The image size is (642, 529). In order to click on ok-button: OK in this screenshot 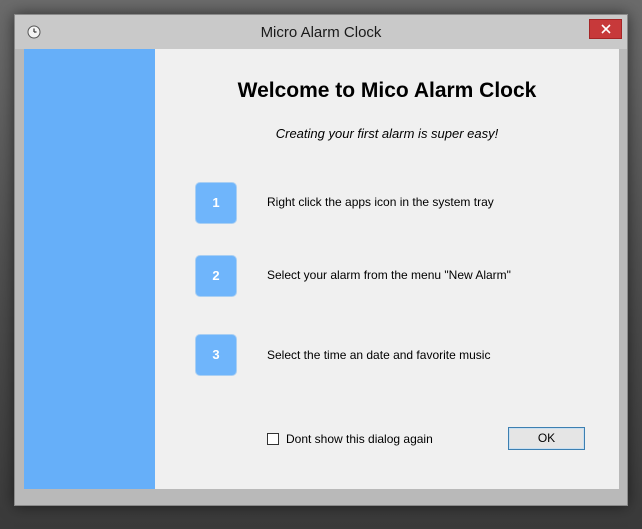, I will do `click(546, 438)`.